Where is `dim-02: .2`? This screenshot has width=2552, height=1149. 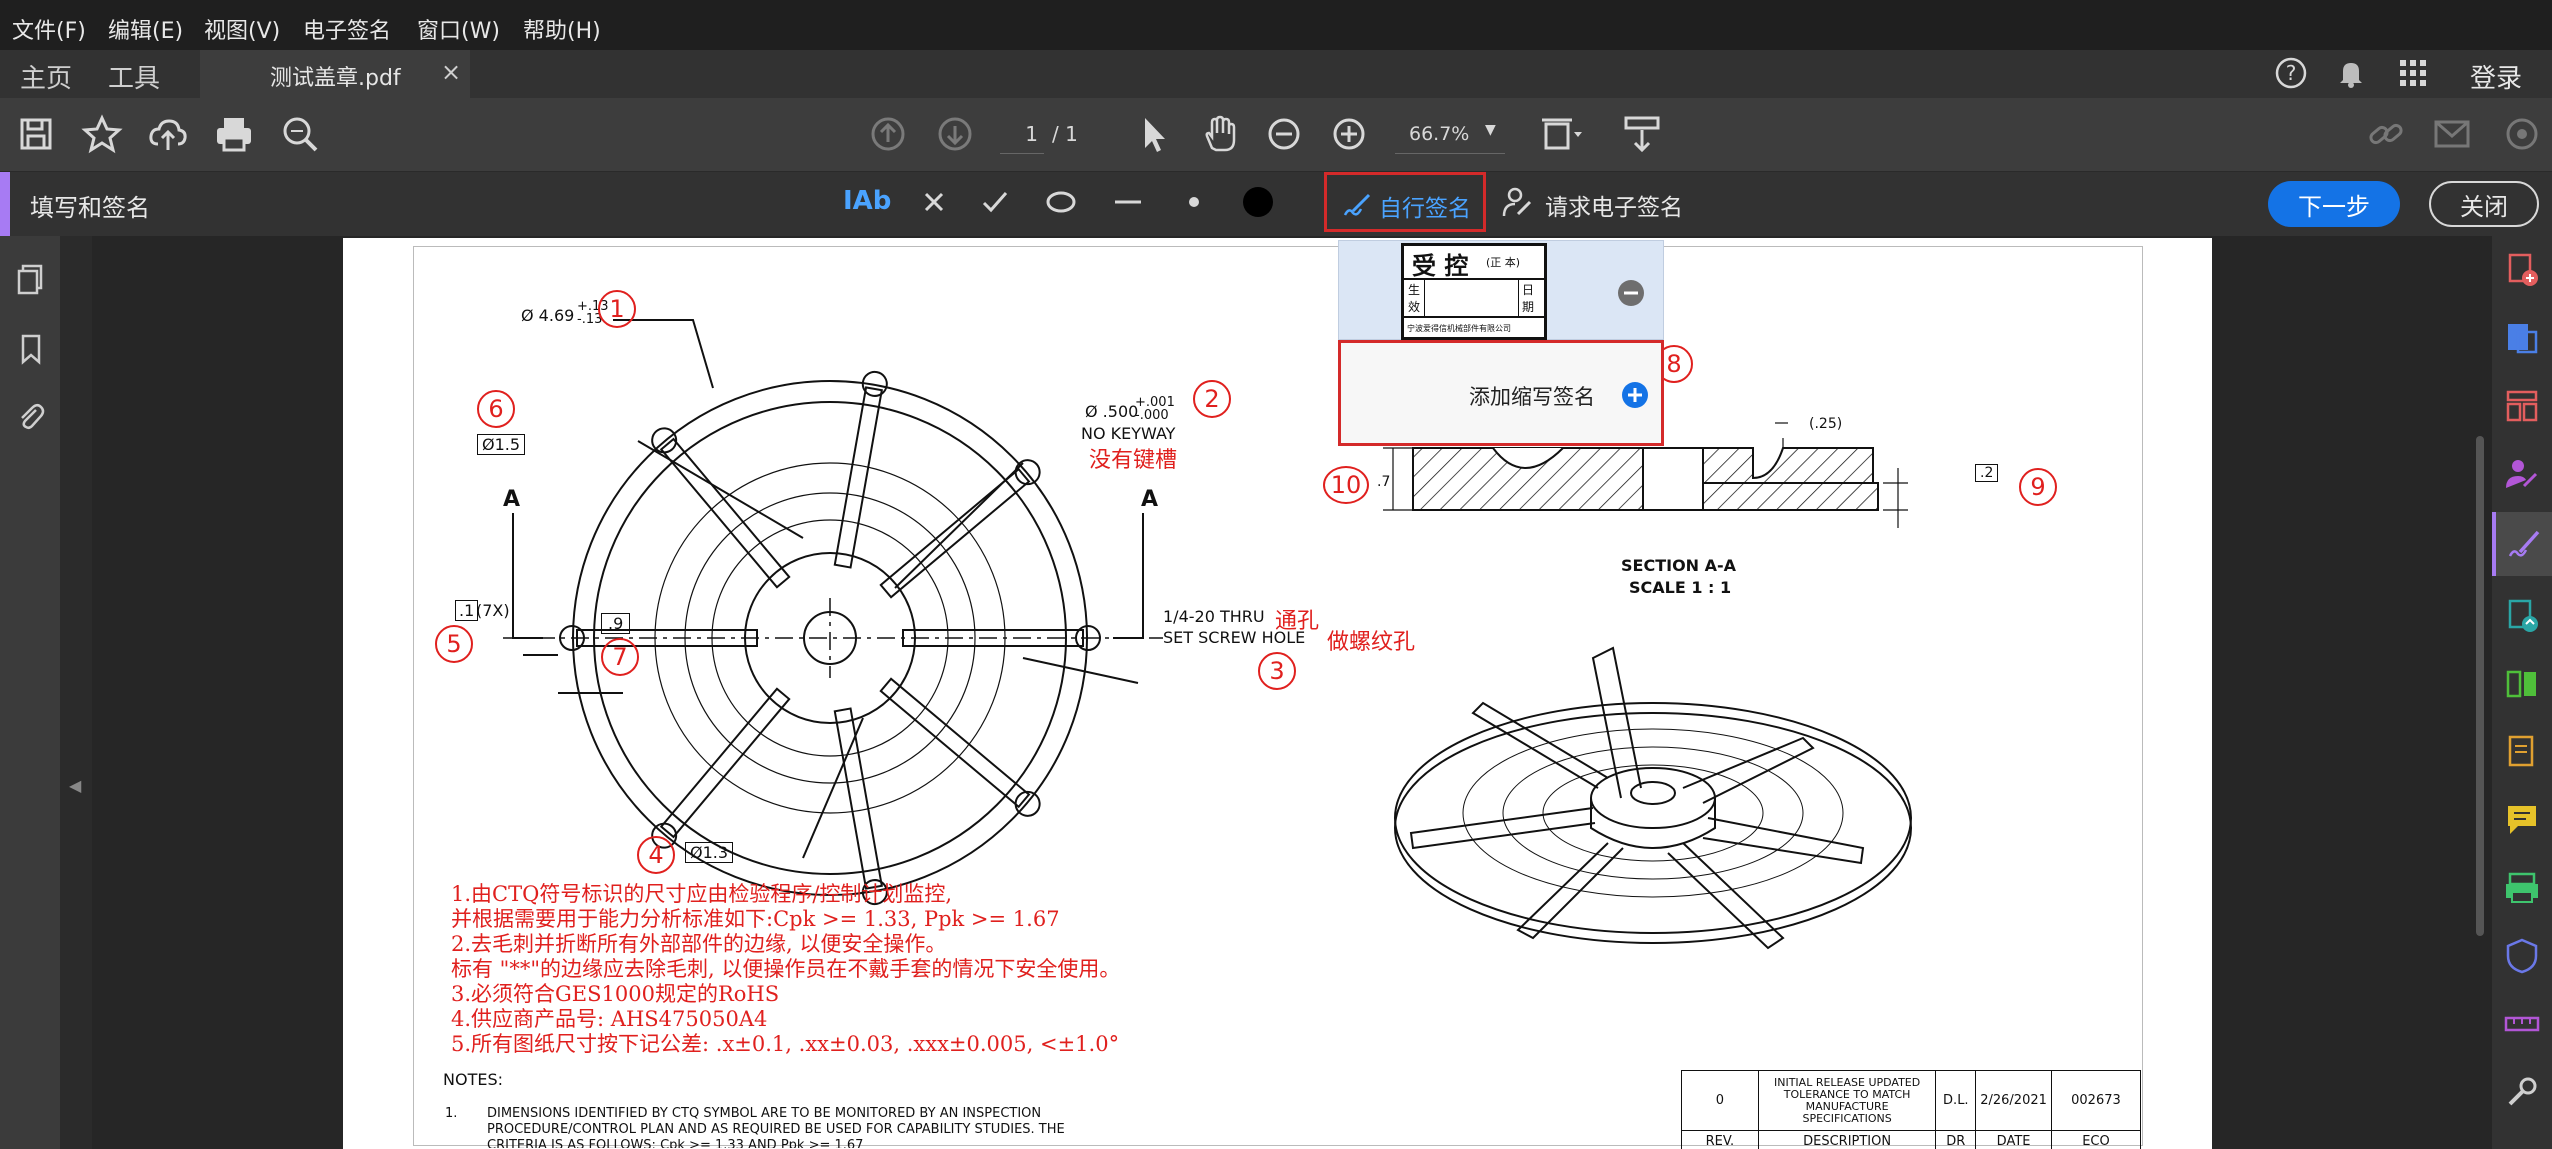
dim-02: .2 is located at coordinates (1987, 473).